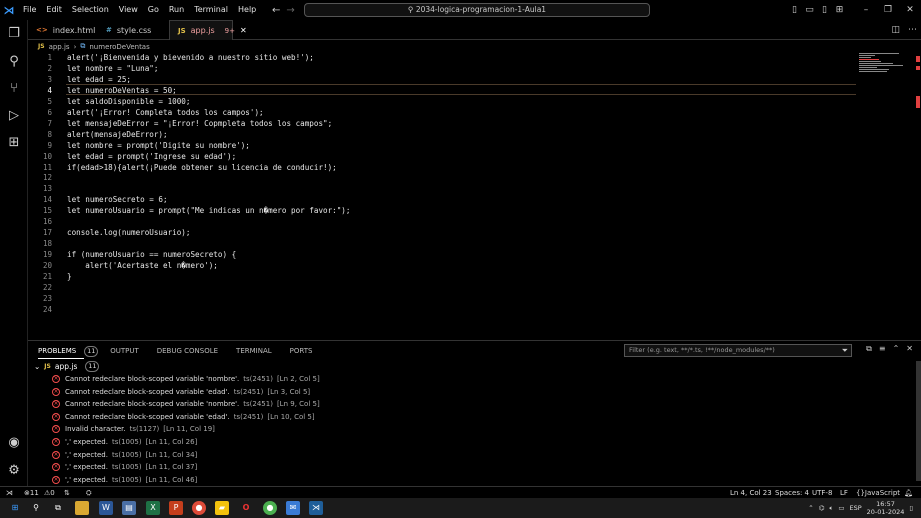 The width and height of the screenshot is (921, 518). I want to click on toggle-panel-icon: ▭, so click(809, 10).